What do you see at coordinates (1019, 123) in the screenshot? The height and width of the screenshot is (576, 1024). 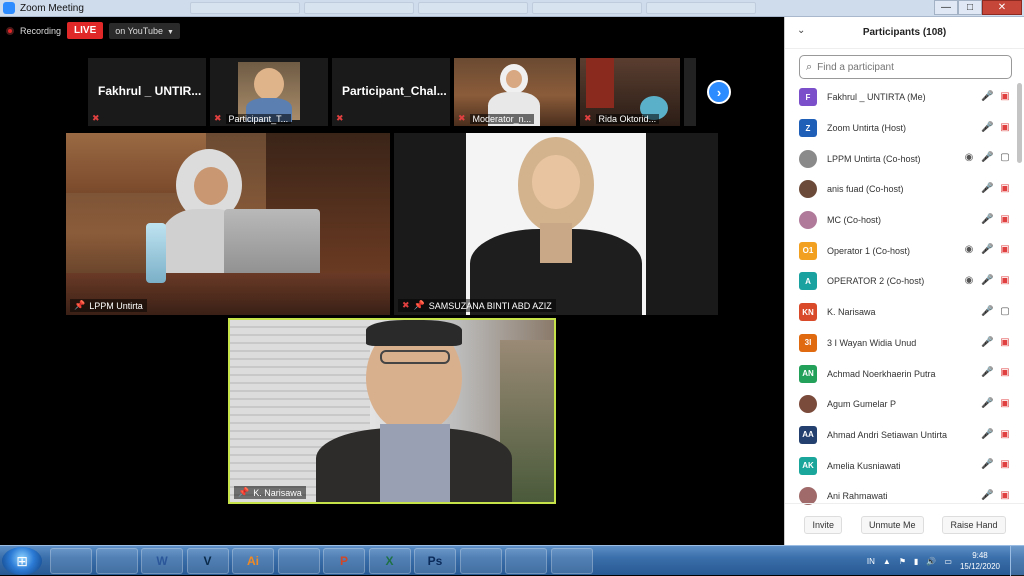 I see `scrollbar` at bounding box center [1019, 123].